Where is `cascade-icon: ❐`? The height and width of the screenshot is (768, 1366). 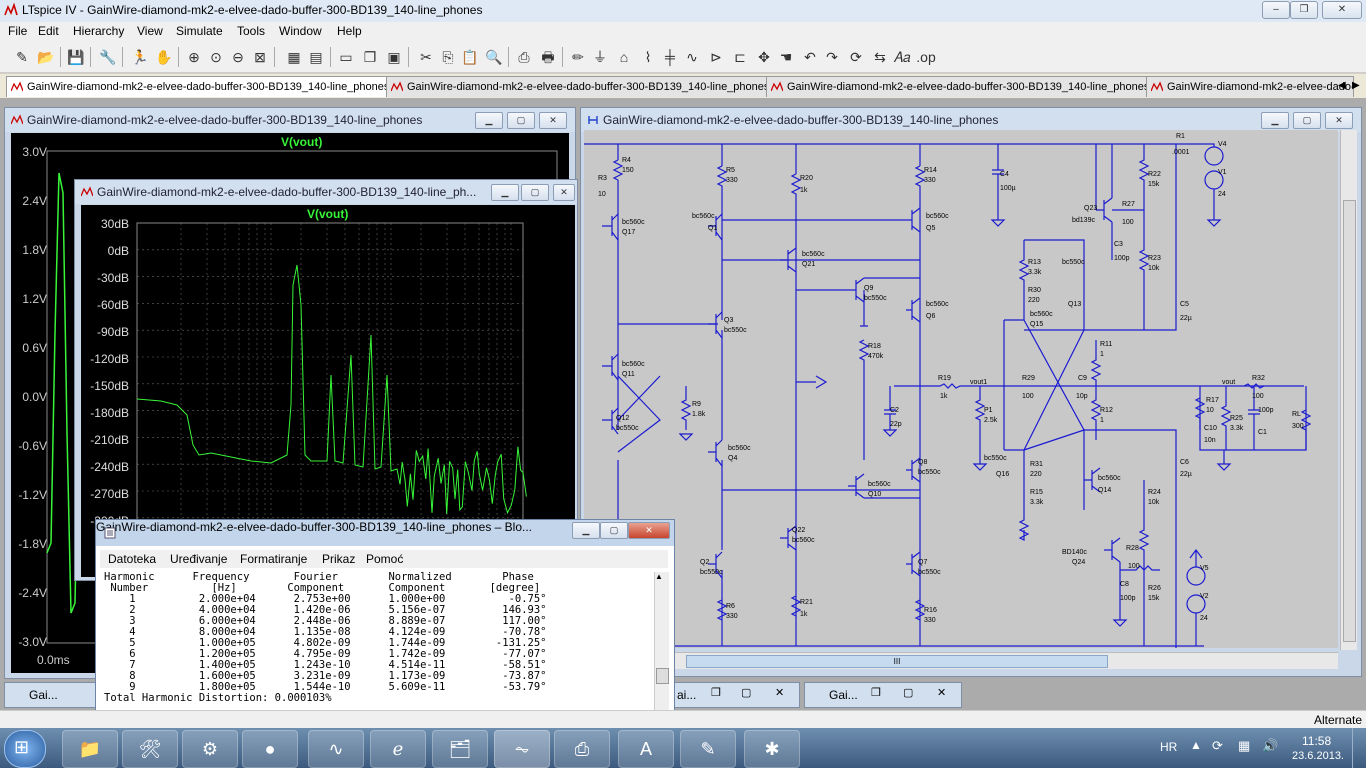
cascade-icon: ❐ is located at coordinates (370, 57).